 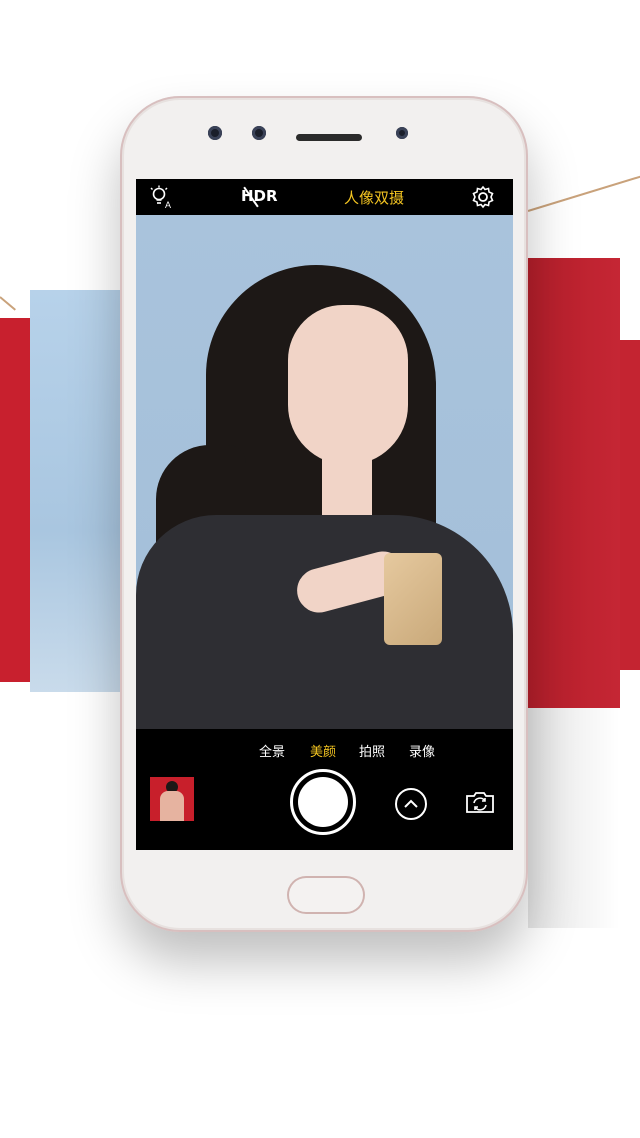 I want to click on mode-video: 录像, so click(x=422, y=750).